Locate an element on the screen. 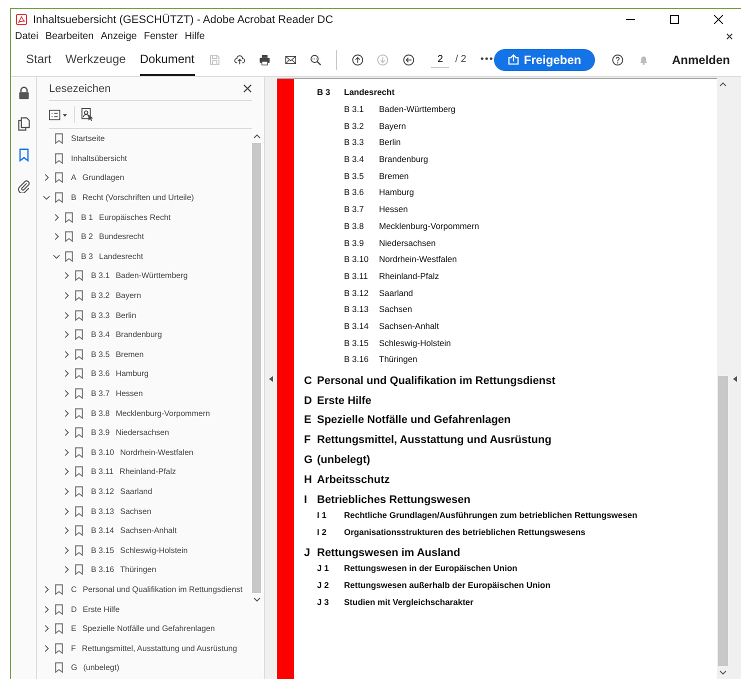 The width and height of the screenshot is (741, 679). bookmark-item: B 3.8 Mecklenburg-Vorpommern is located at coordinates (150, 413).